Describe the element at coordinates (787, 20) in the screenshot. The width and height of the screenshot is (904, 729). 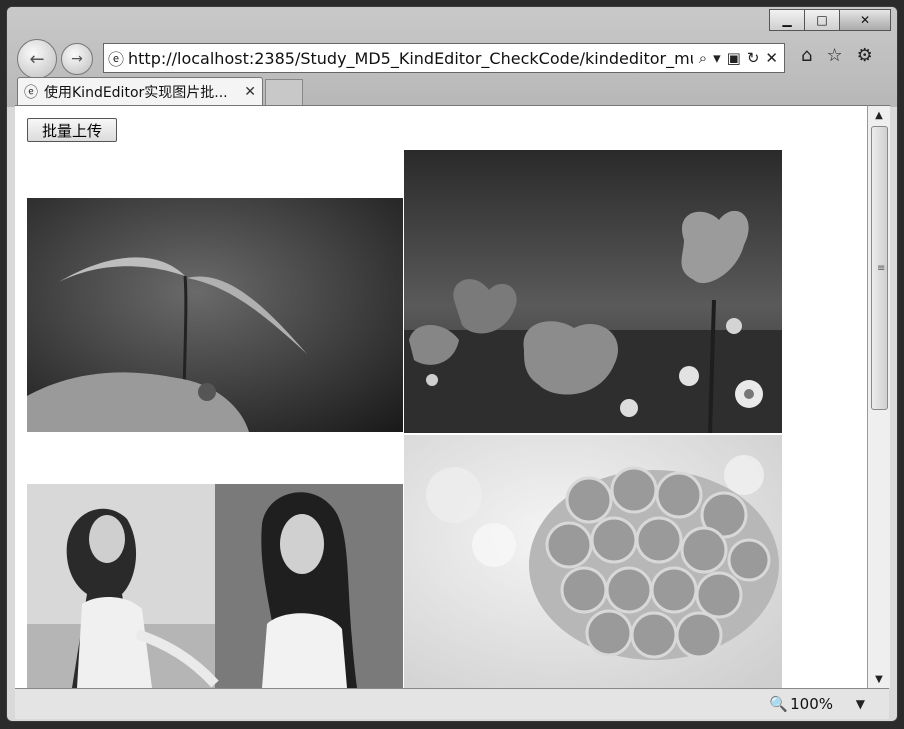
I see `minimize-button: ▁` at that location.